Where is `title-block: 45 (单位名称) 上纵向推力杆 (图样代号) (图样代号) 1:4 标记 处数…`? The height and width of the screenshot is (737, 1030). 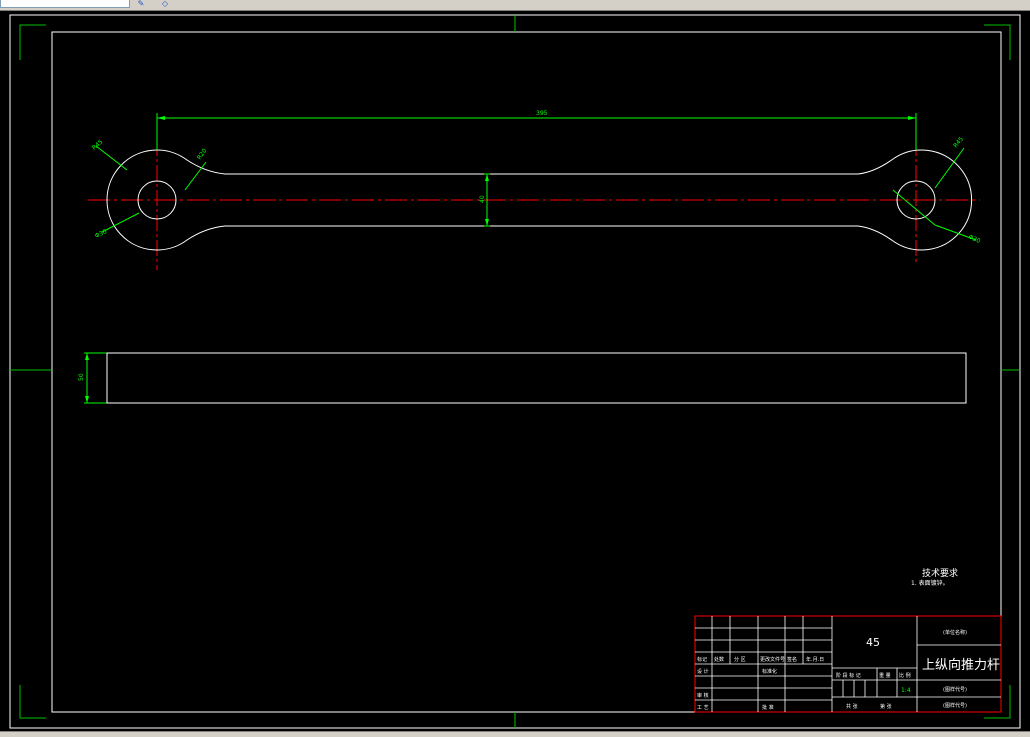
title-block: 45 (单位名称) 上纵向推力杆 (图样代号) (图样代号) 1:4 标记 处数… is located at coordinates (848, 664).